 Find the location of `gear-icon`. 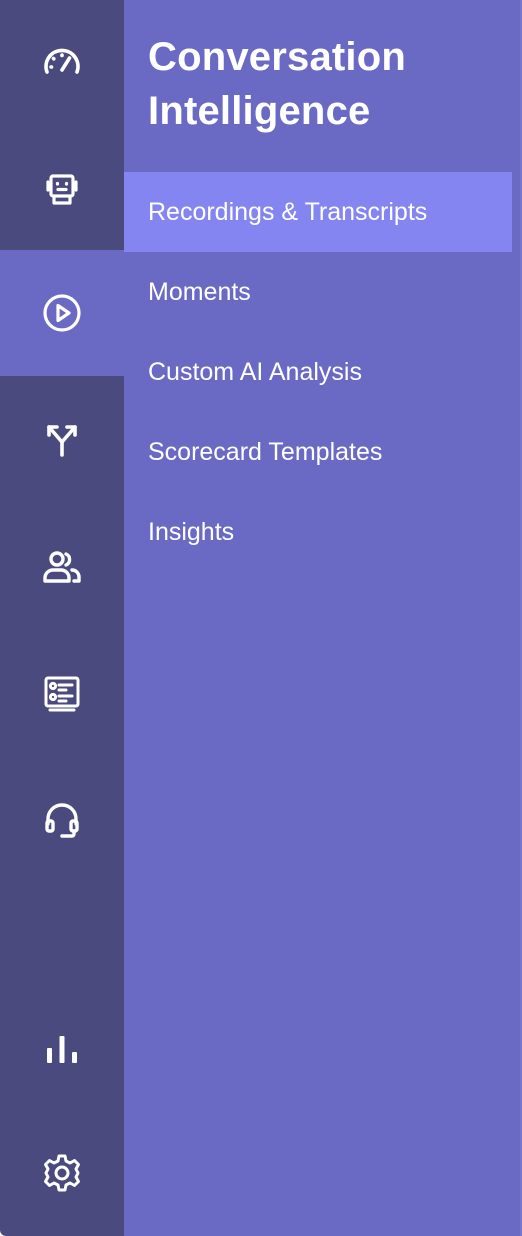

gear-icon is located at coordinates (62, 1173).